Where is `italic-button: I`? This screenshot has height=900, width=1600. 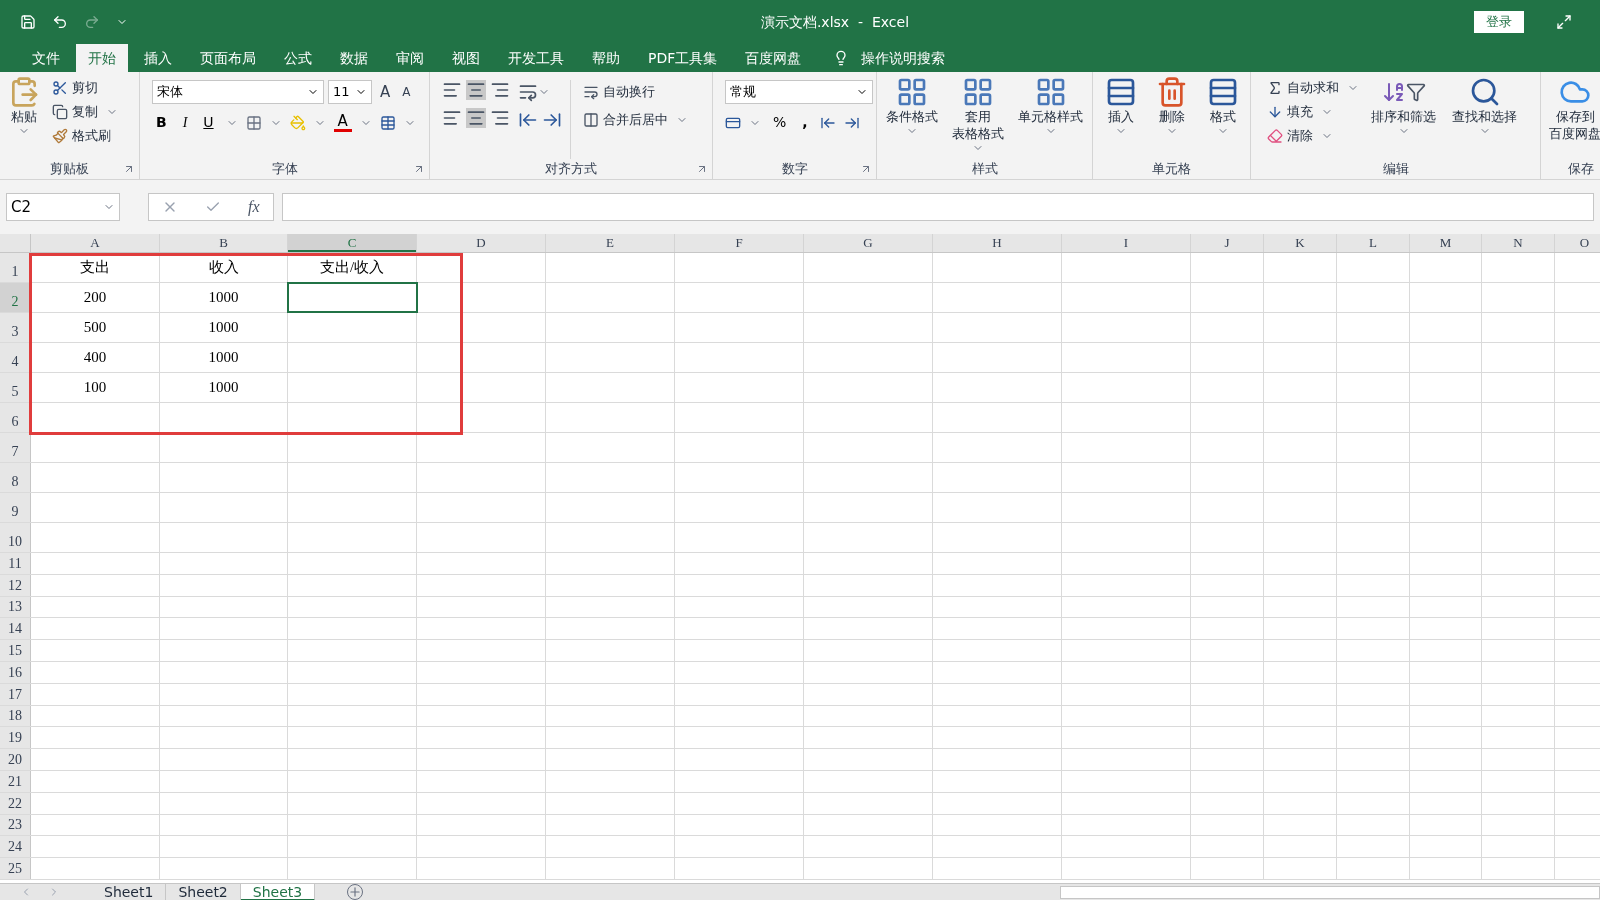 italic-button: I is located at coordinates (185, 122).